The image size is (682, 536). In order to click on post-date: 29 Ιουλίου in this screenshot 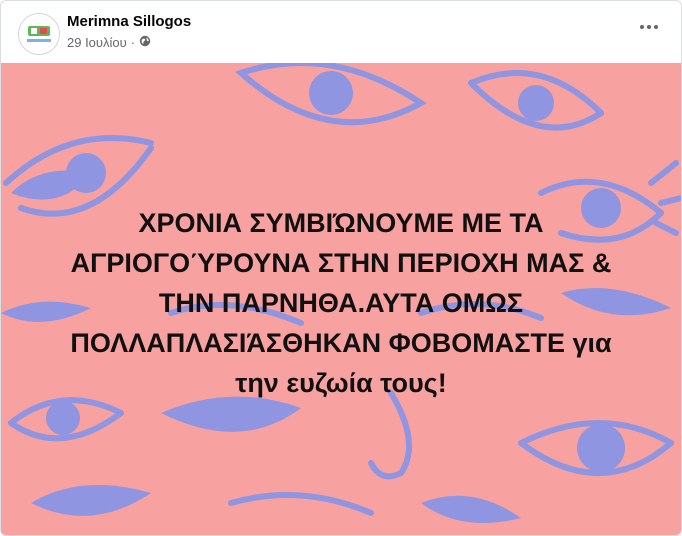, I will do `click(97, 42)`.